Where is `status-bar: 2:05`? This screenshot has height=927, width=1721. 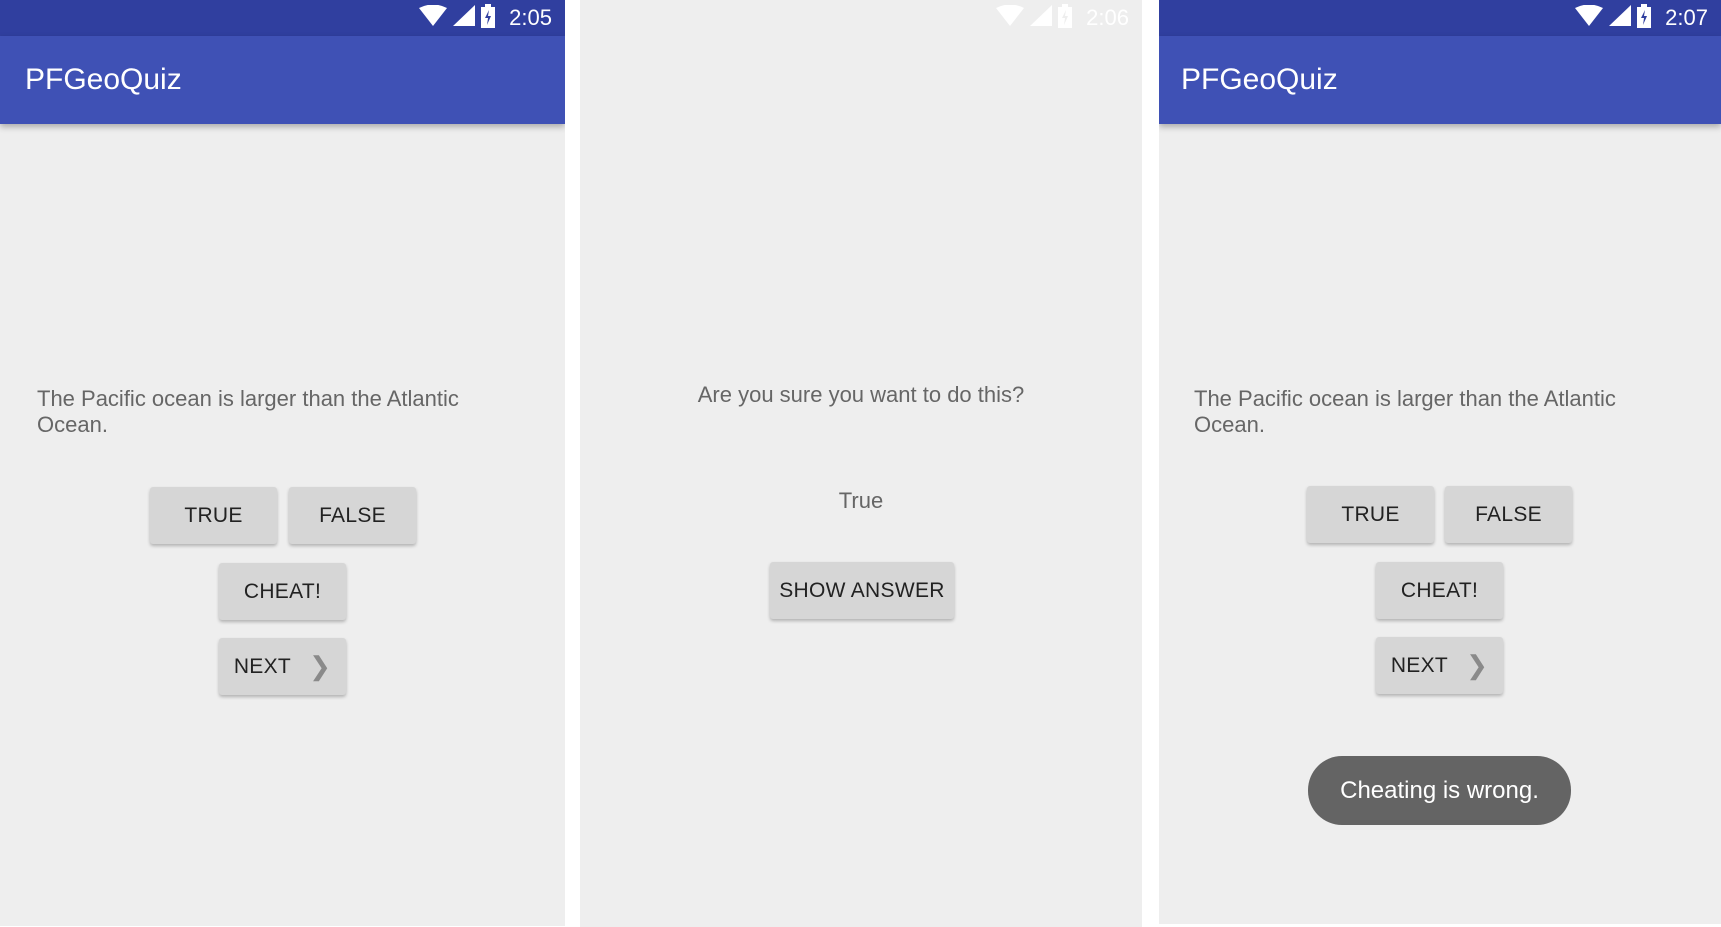
status-bar: 2:05 is located at coordinates (282, 18).